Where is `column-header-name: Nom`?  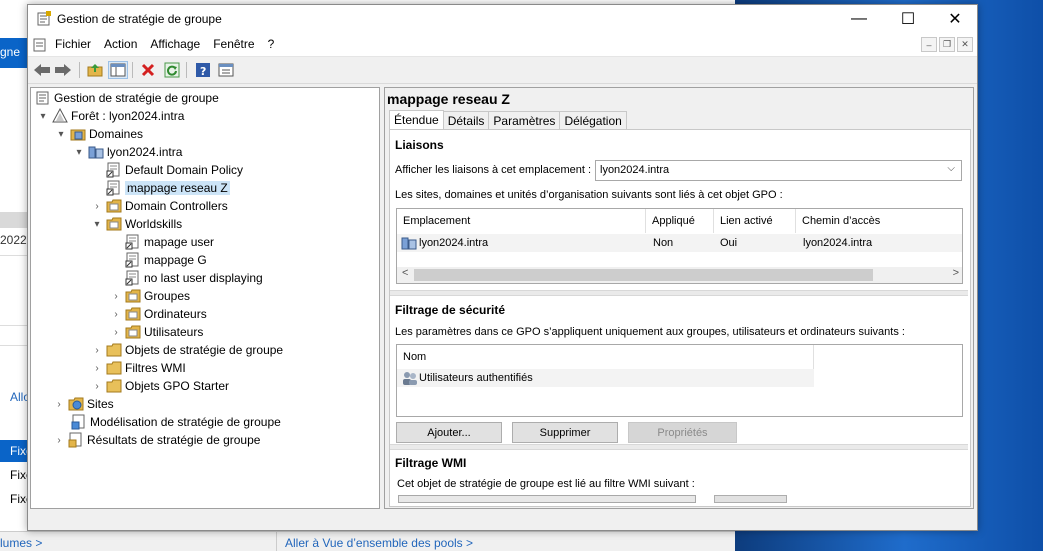 column-header-name: Nom is located at coordinates (605, 357).